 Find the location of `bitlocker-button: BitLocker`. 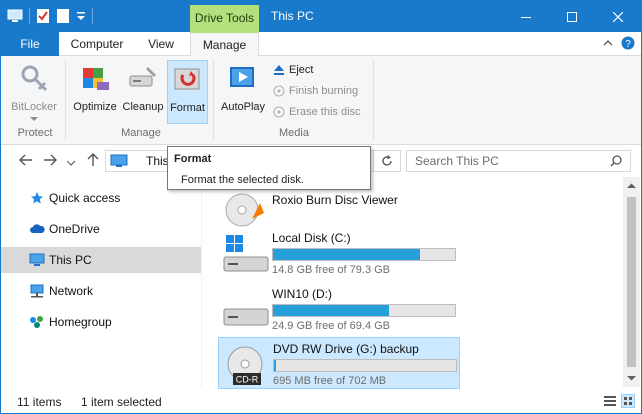

bitlocker-button: BitLocker is located at coordinates (34, 92).